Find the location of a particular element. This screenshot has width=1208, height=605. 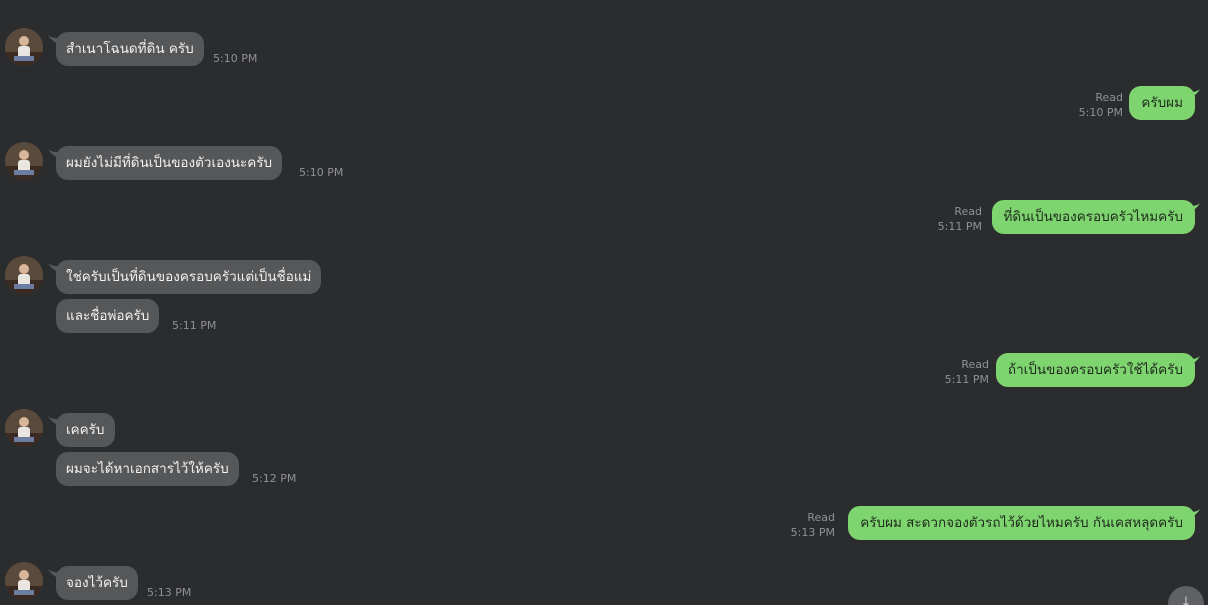

outgoing-message: ที่ดินเป็นของครอบครัวไหมครับ is located at coordinates (1093, 217).